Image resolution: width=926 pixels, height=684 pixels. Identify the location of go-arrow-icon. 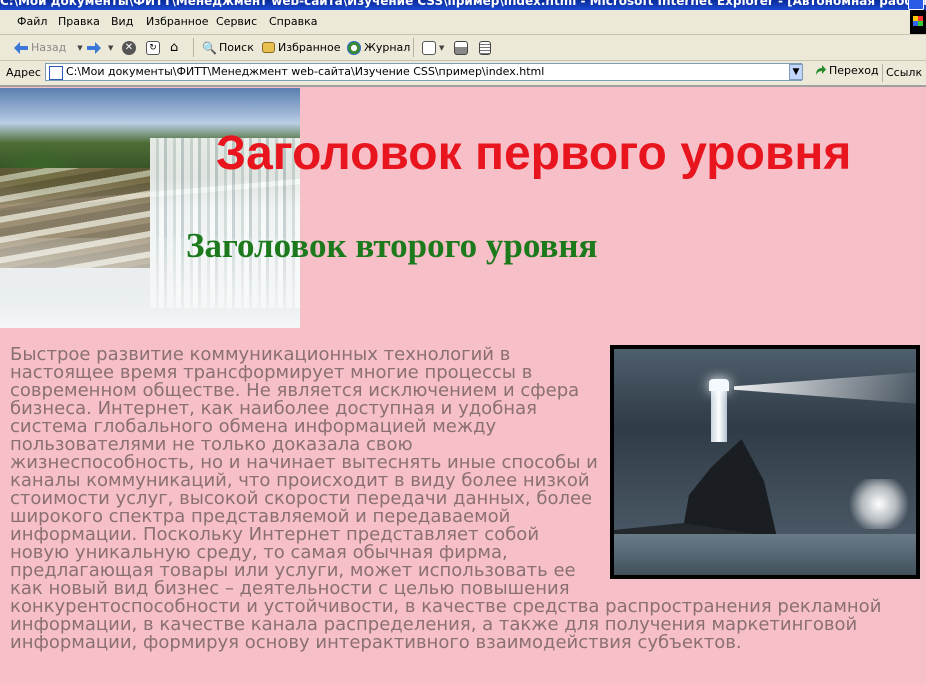
(821, 69).